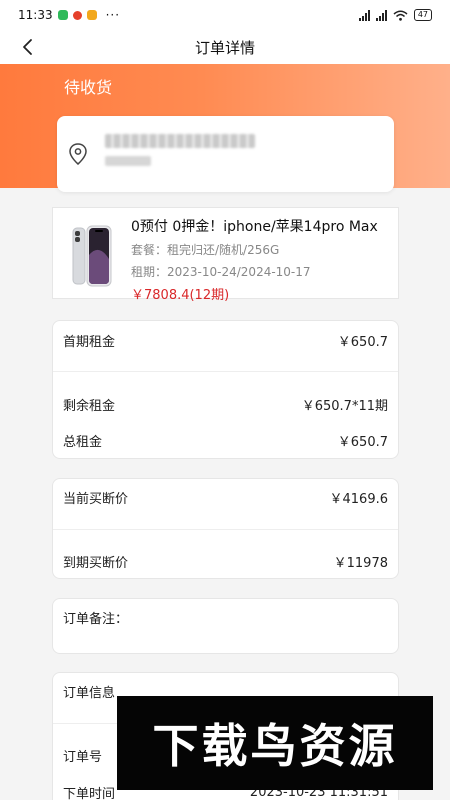 Image resolution: width=450 pixels, height=800 pixels. Describe the element at coordinates (96, 619) in the screenshot. I see `remark-label: 订单备注：` at that location.